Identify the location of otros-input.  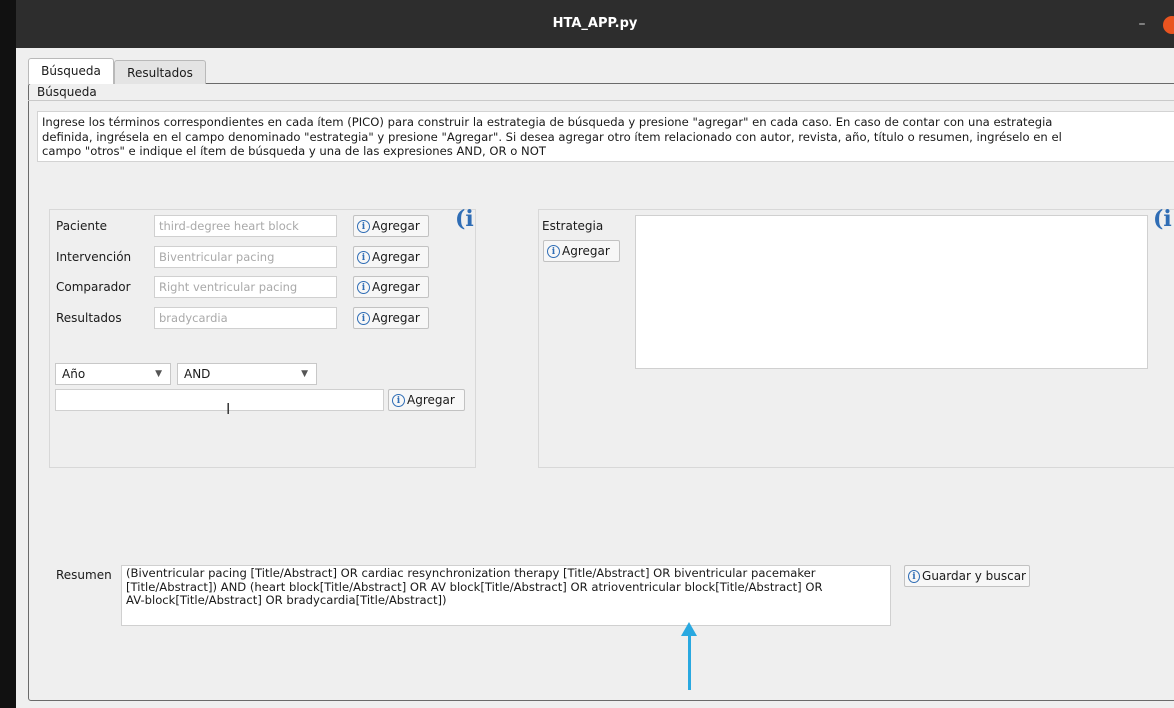
(219, 400).